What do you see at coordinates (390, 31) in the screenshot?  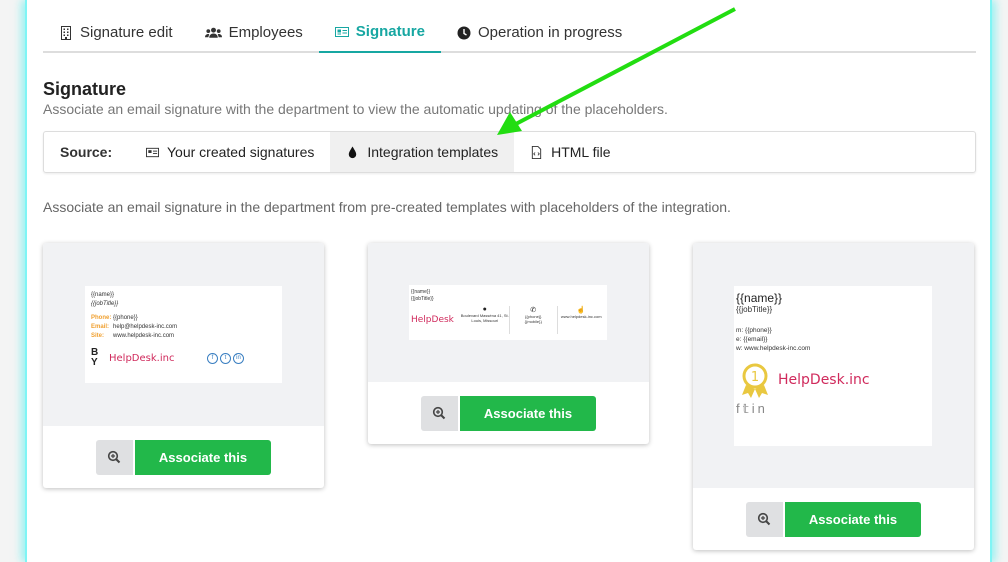 I see `tab-label: Signature` at bounding box center [390, 31].